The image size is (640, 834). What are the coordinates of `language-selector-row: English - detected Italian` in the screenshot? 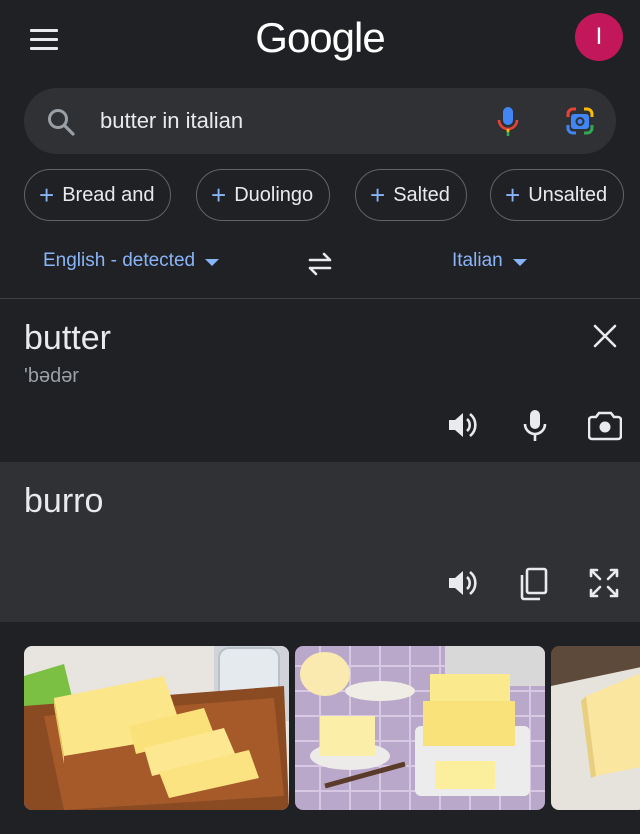 It's located at (320, 263).